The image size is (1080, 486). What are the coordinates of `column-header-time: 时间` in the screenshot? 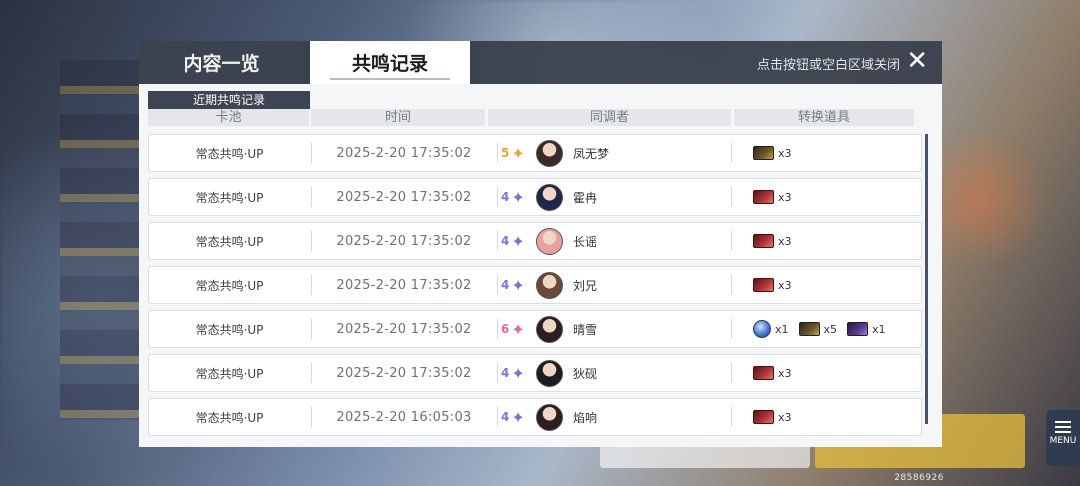 It's located at (398, 117).